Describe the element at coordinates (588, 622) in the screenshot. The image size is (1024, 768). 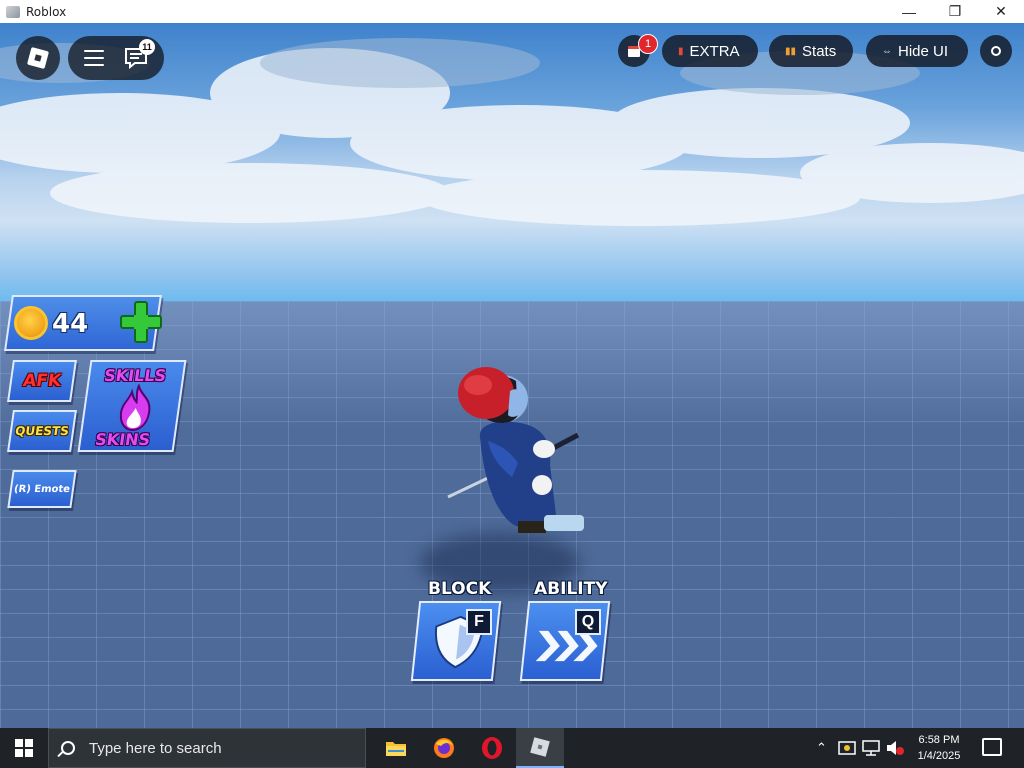
I see `ability-key-badge: Q` at that location.